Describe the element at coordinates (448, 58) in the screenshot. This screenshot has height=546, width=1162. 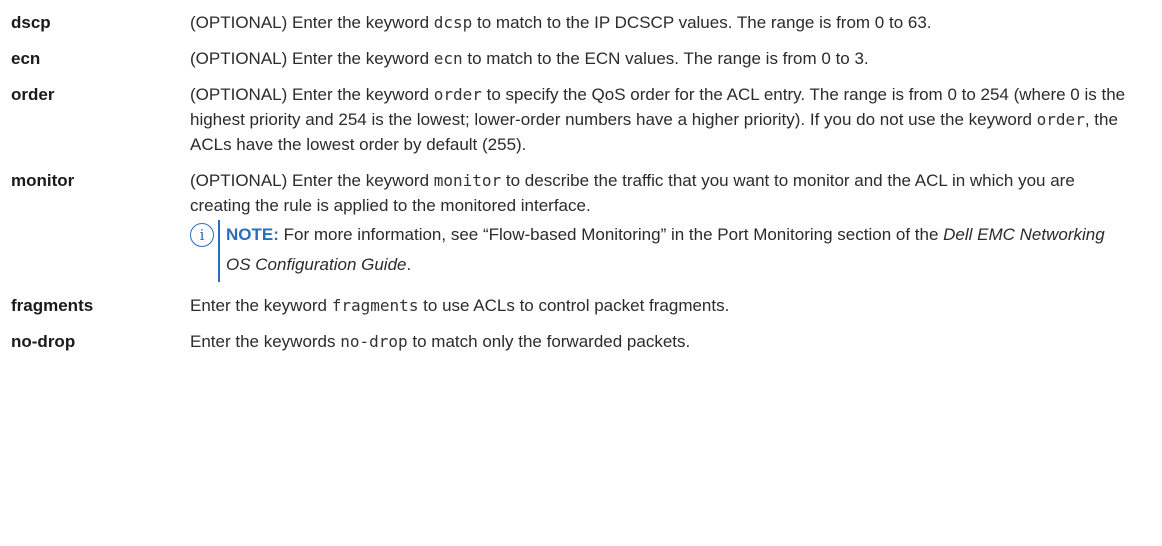
I see `keyword-code: ecn` at that location.